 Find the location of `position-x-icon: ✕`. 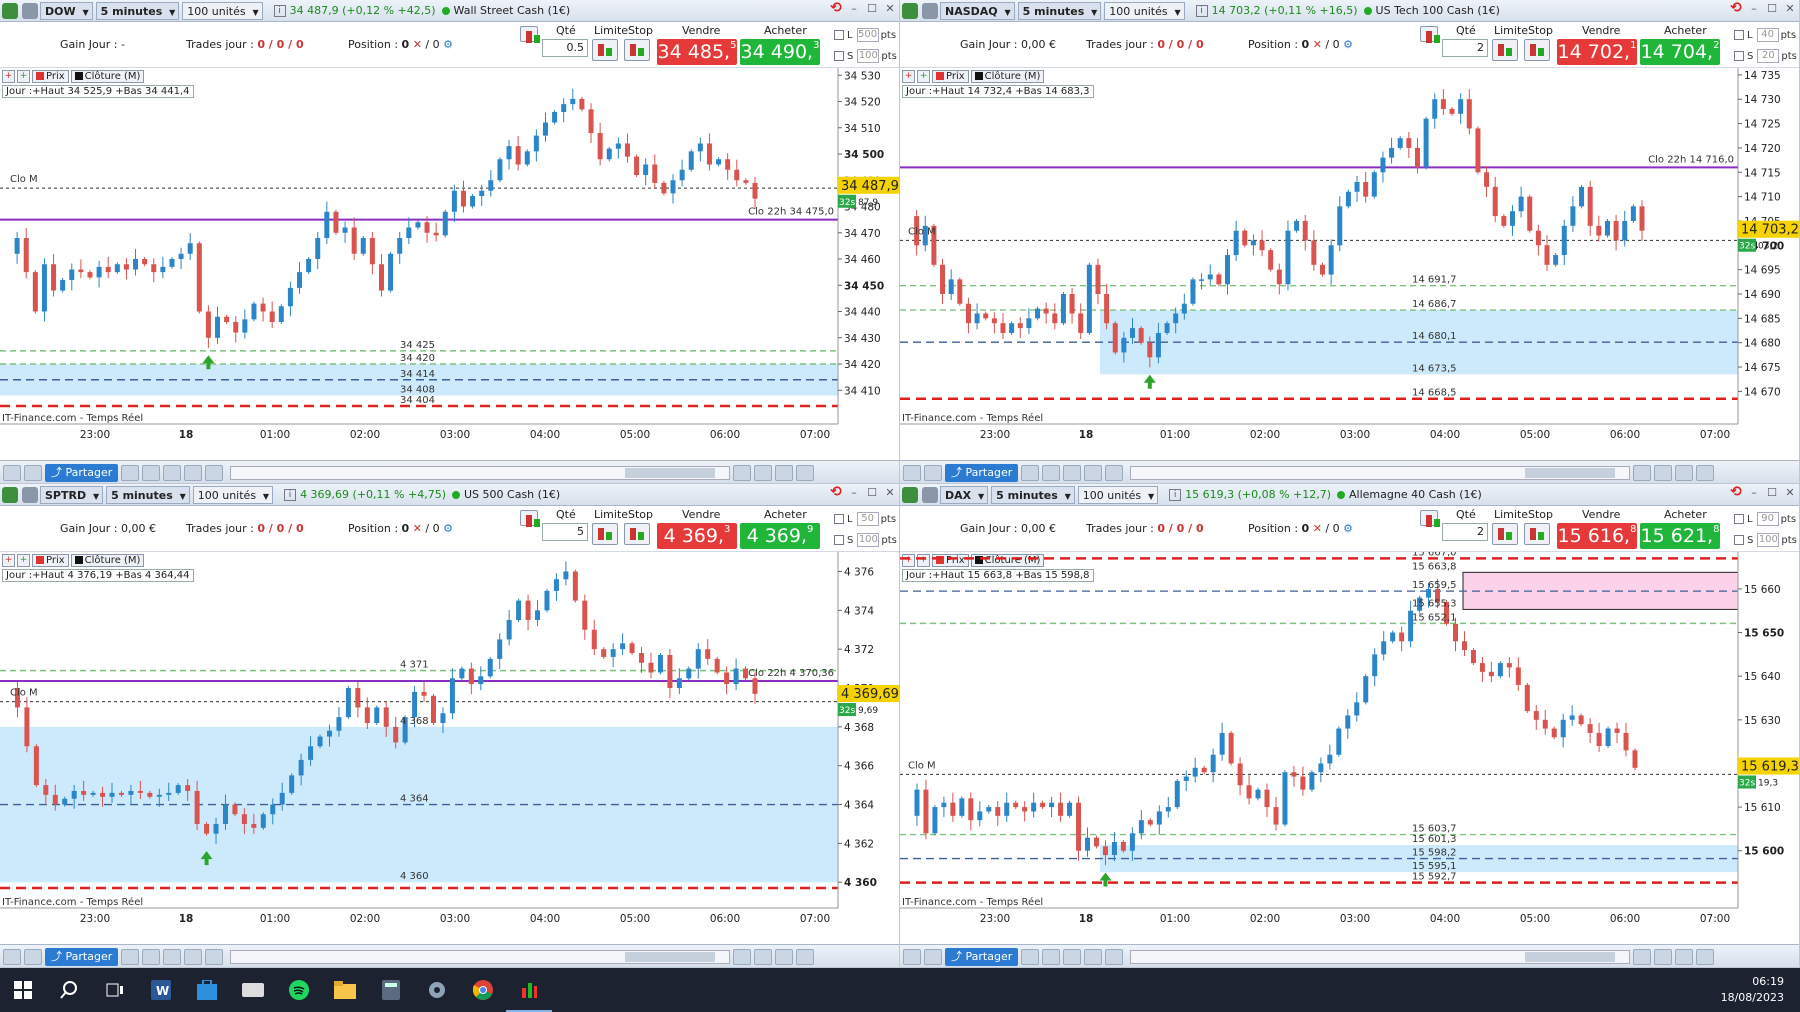

position-x-icon: ✕ is located at coordinates (417, 44).